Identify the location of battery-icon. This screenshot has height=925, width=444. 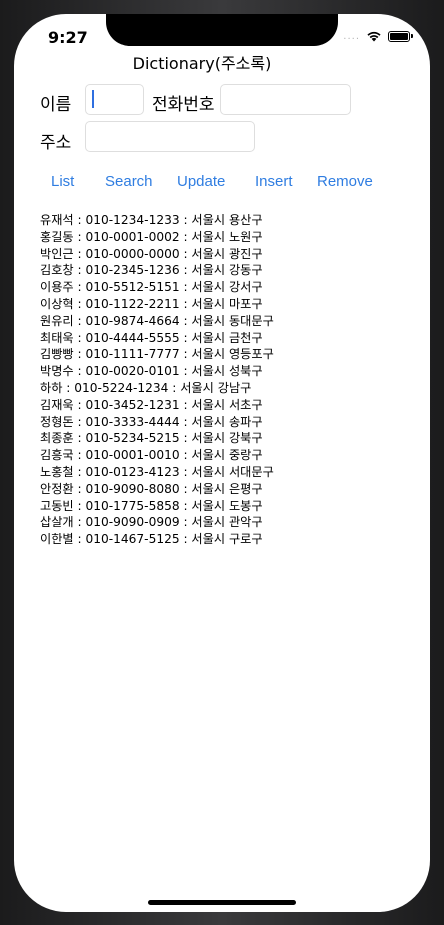
(400, 36).